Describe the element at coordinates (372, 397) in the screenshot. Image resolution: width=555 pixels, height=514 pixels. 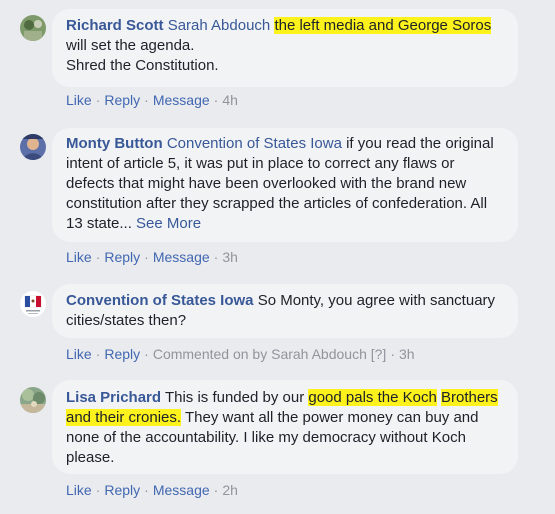
I see `highlighted-text: good pals the Koch` at that location.